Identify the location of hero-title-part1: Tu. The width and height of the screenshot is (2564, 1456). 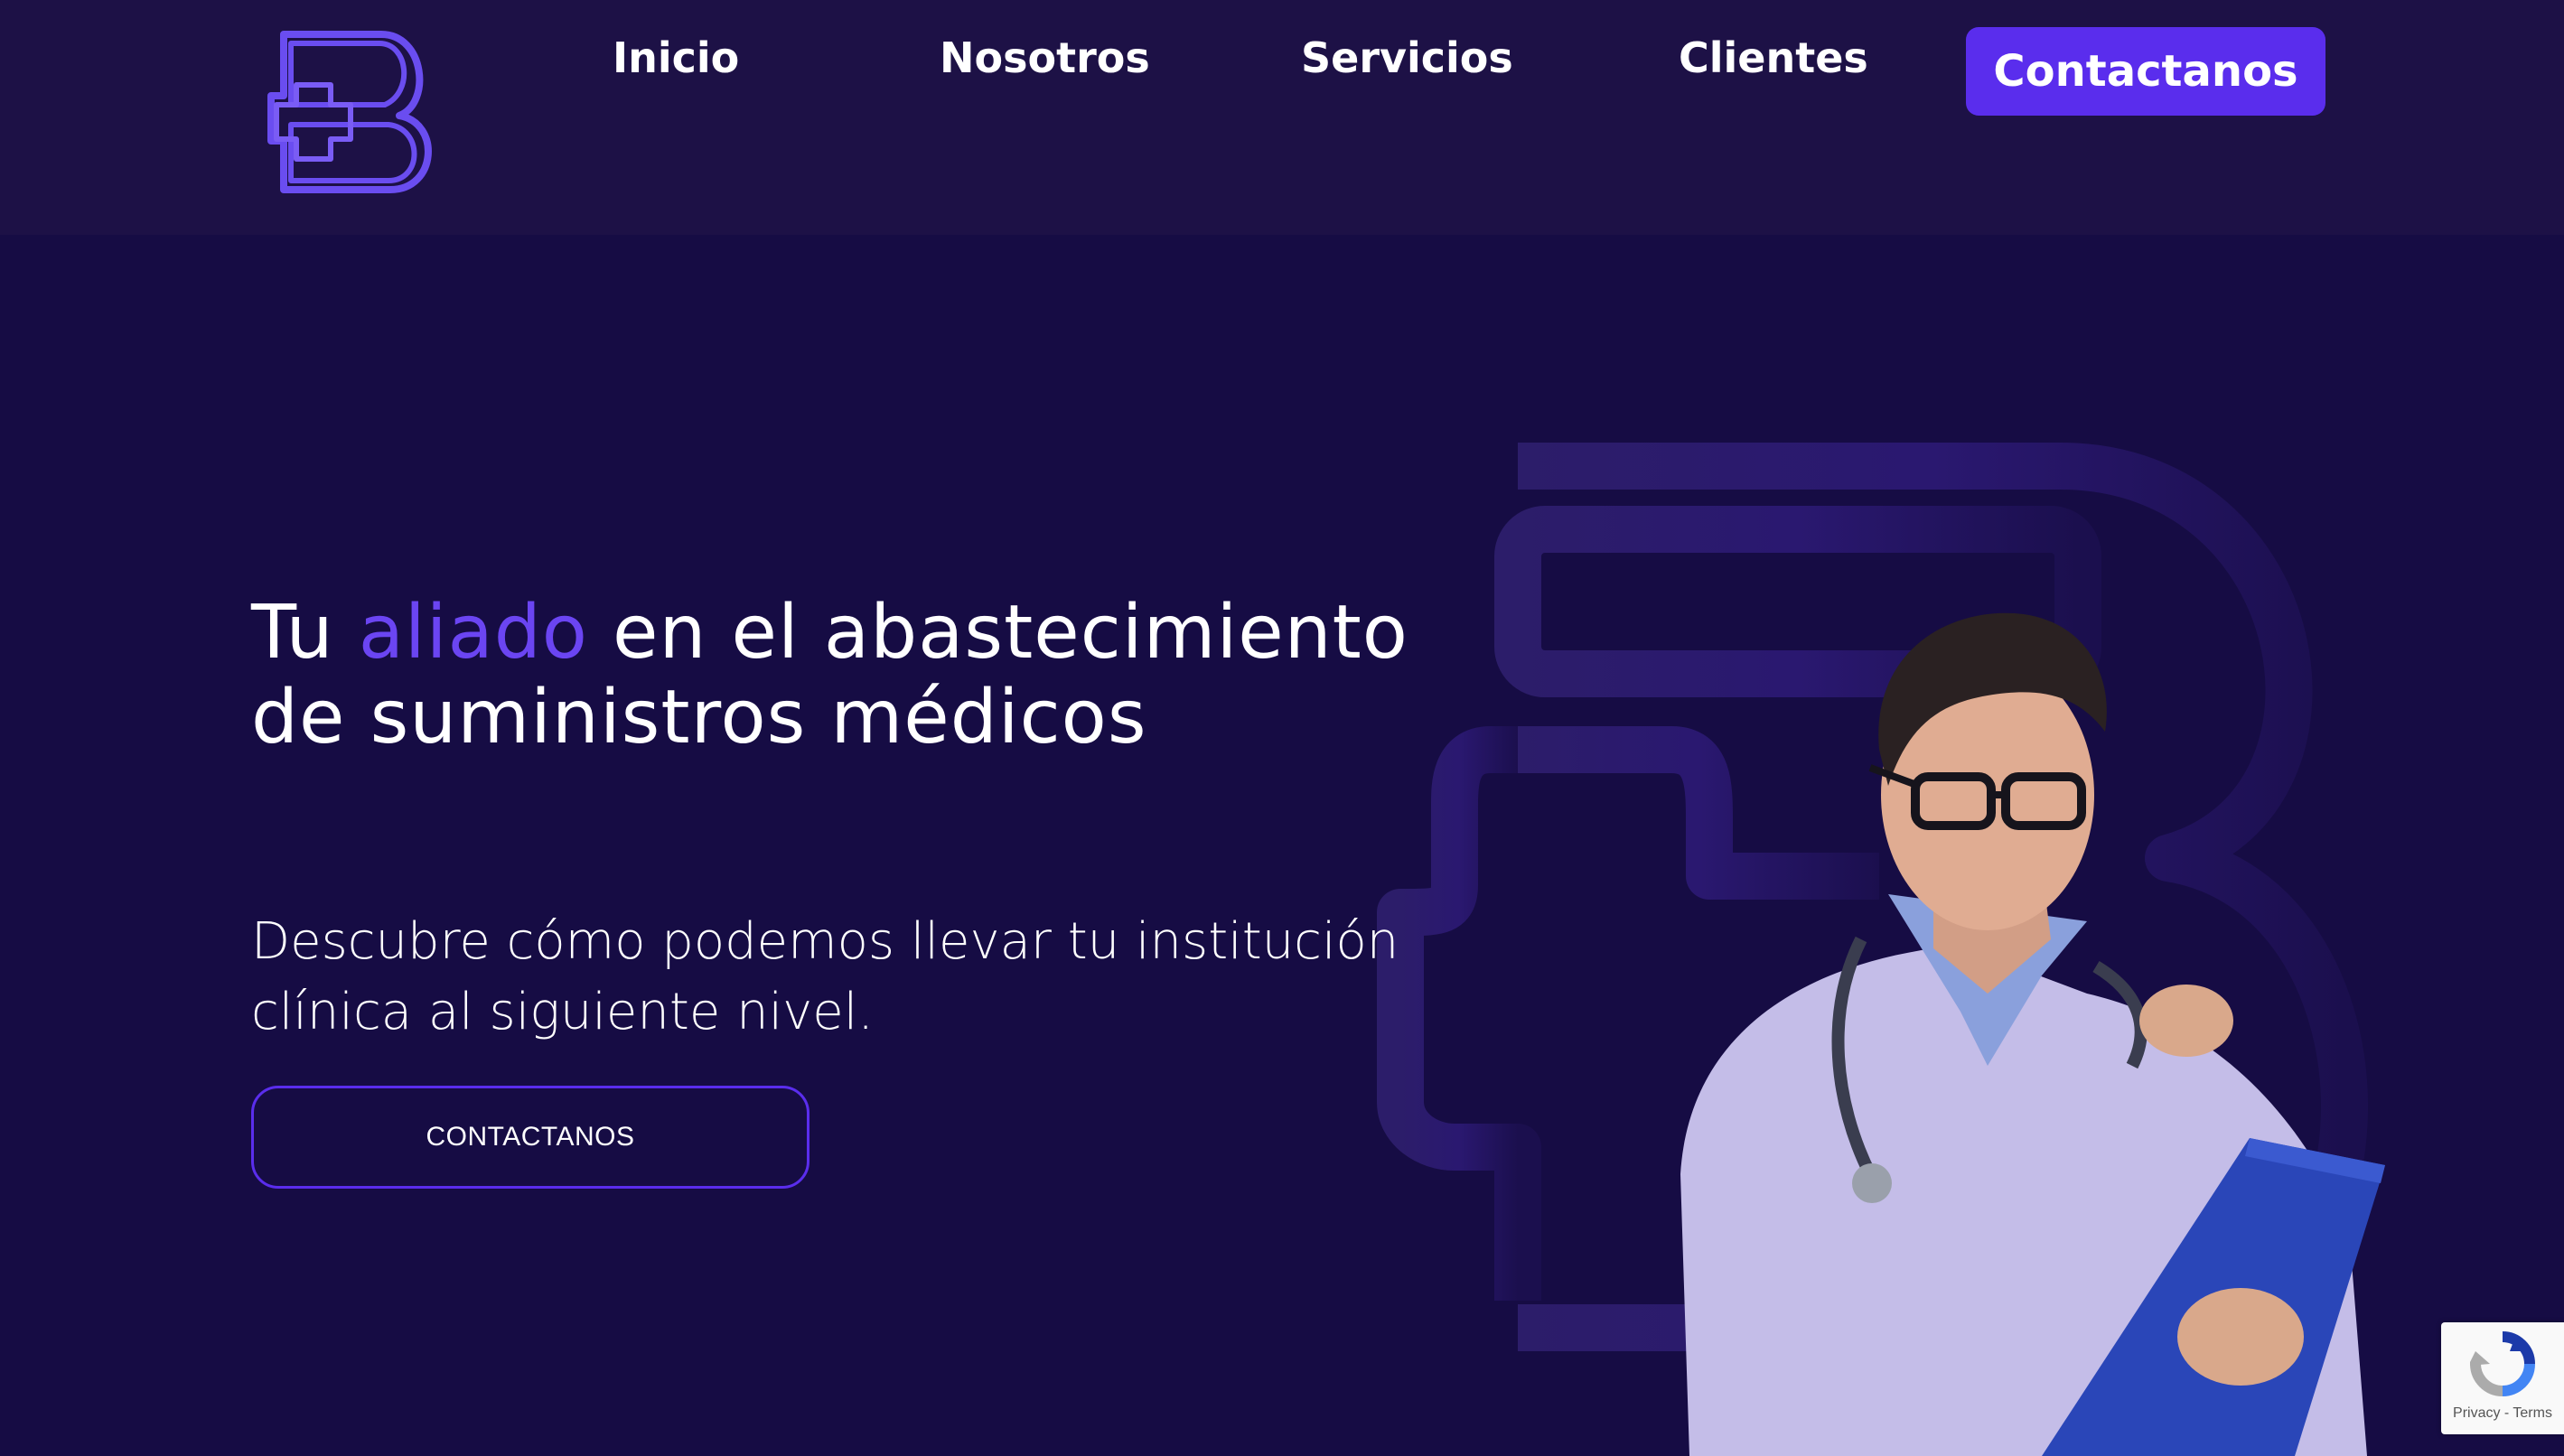
(305, 633).